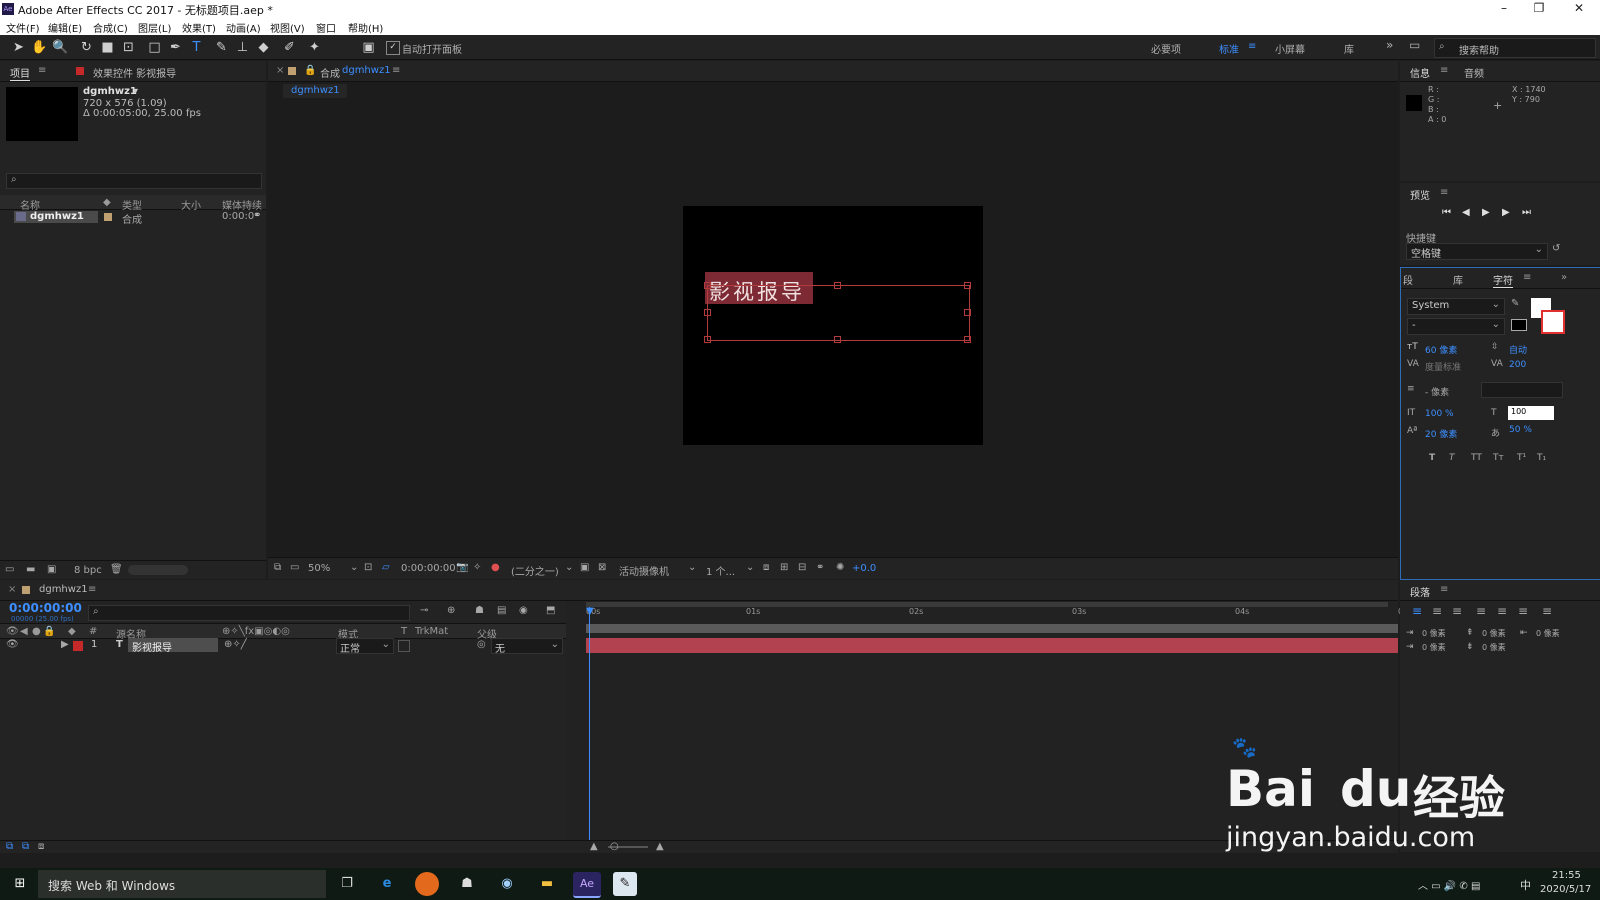 The height and width of the screenshot is (900, 1600). Describe the element at coordinates (404, 631) in the screenshot. I see `column-t: T` at that location.